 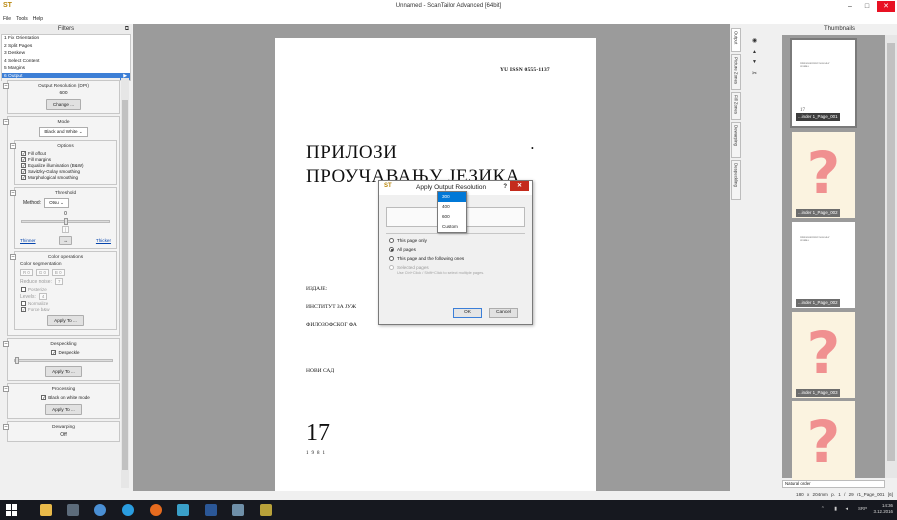 I want to click on windows-start-icon, so click(x=12, y=510).